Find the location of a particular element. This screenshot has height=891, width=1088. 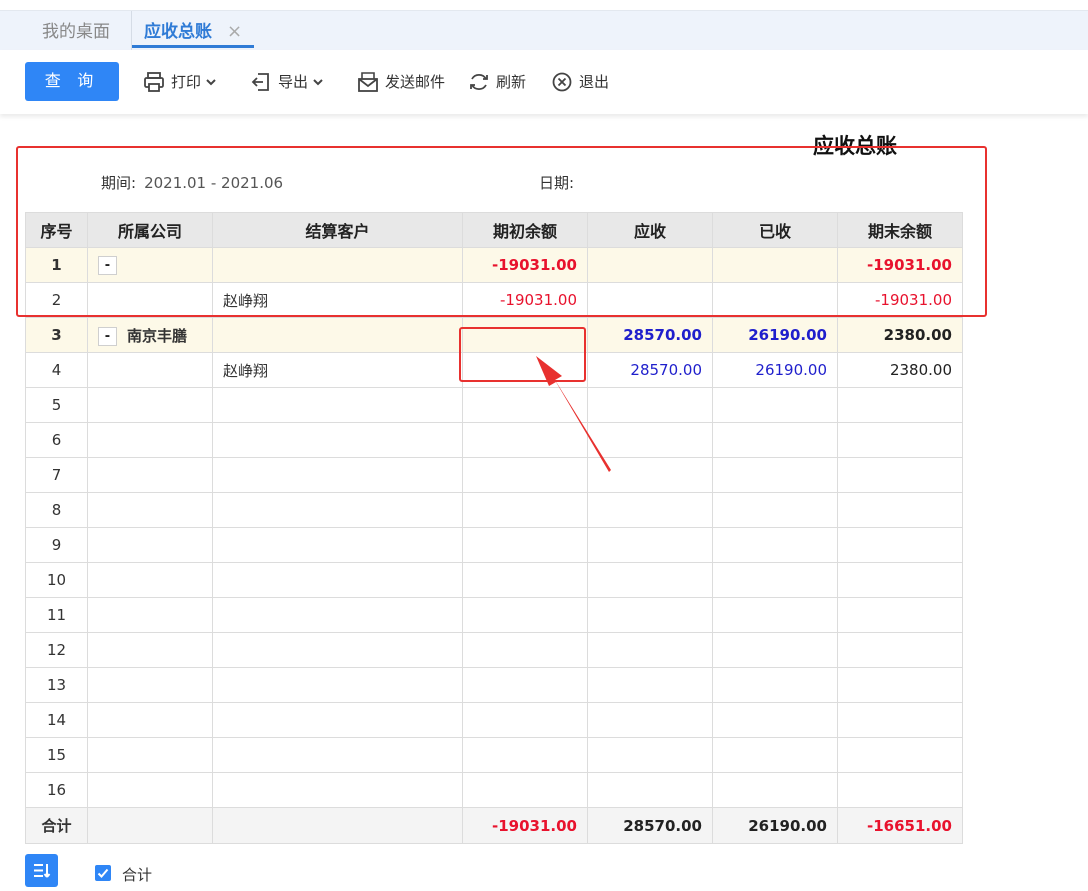

table-row: 10 is located at coordinates (494, 580).